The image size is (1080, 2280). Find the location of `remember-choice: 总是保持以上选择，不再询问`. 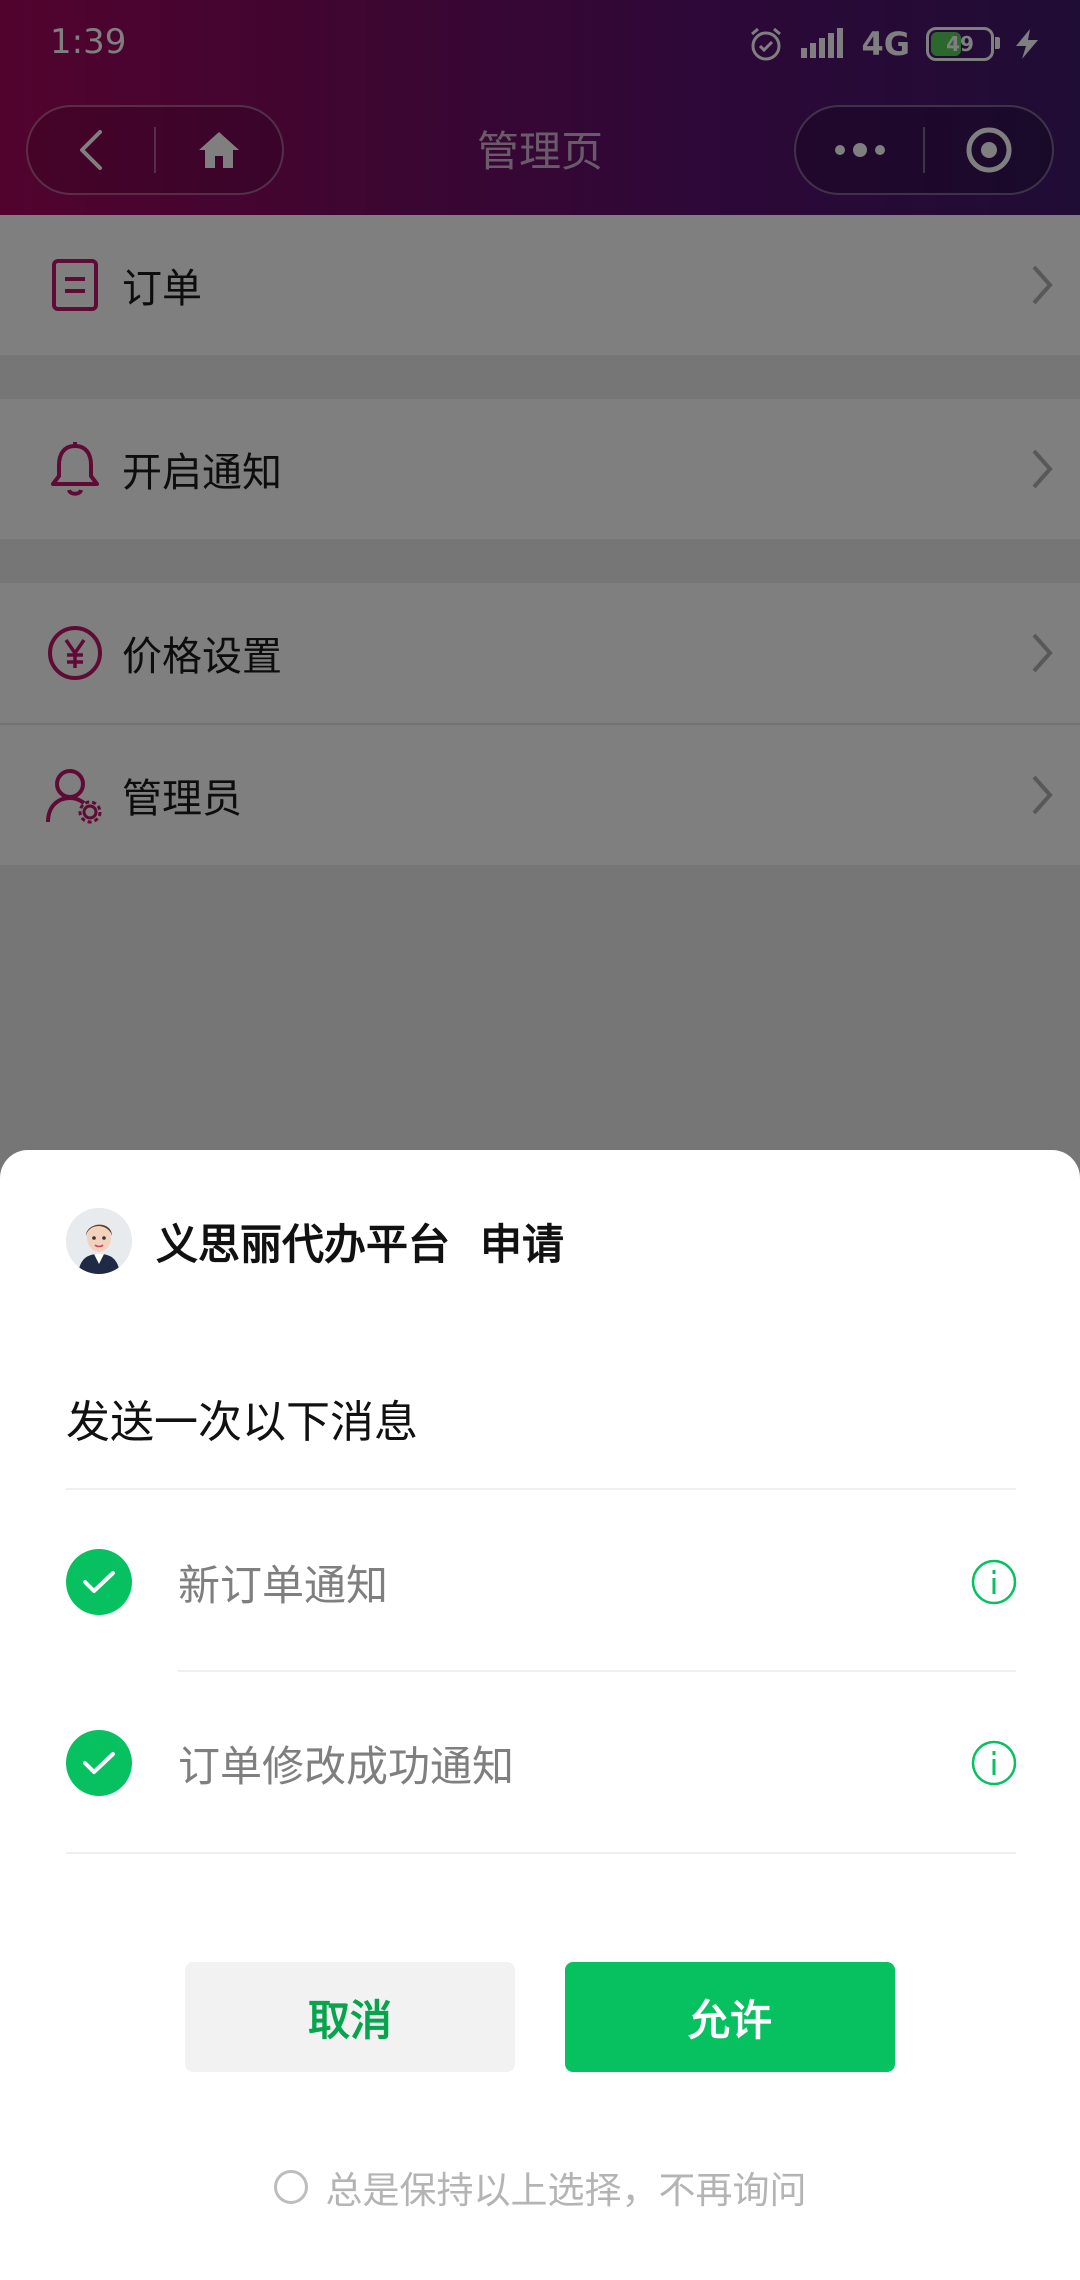

remember-choice: 总是保持以上选择，不再询问 is located at coordinates (540, 2187).